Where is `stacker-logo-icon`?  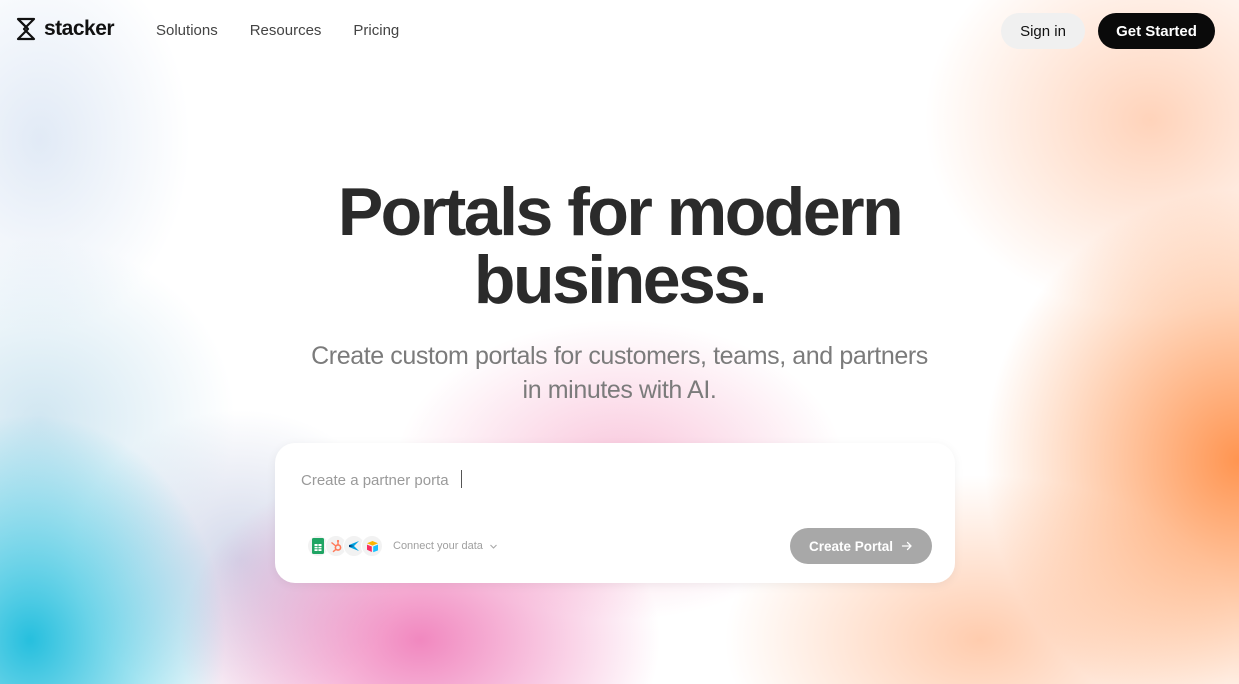 stacker-logo-icon is located at coordinates (26, 29).